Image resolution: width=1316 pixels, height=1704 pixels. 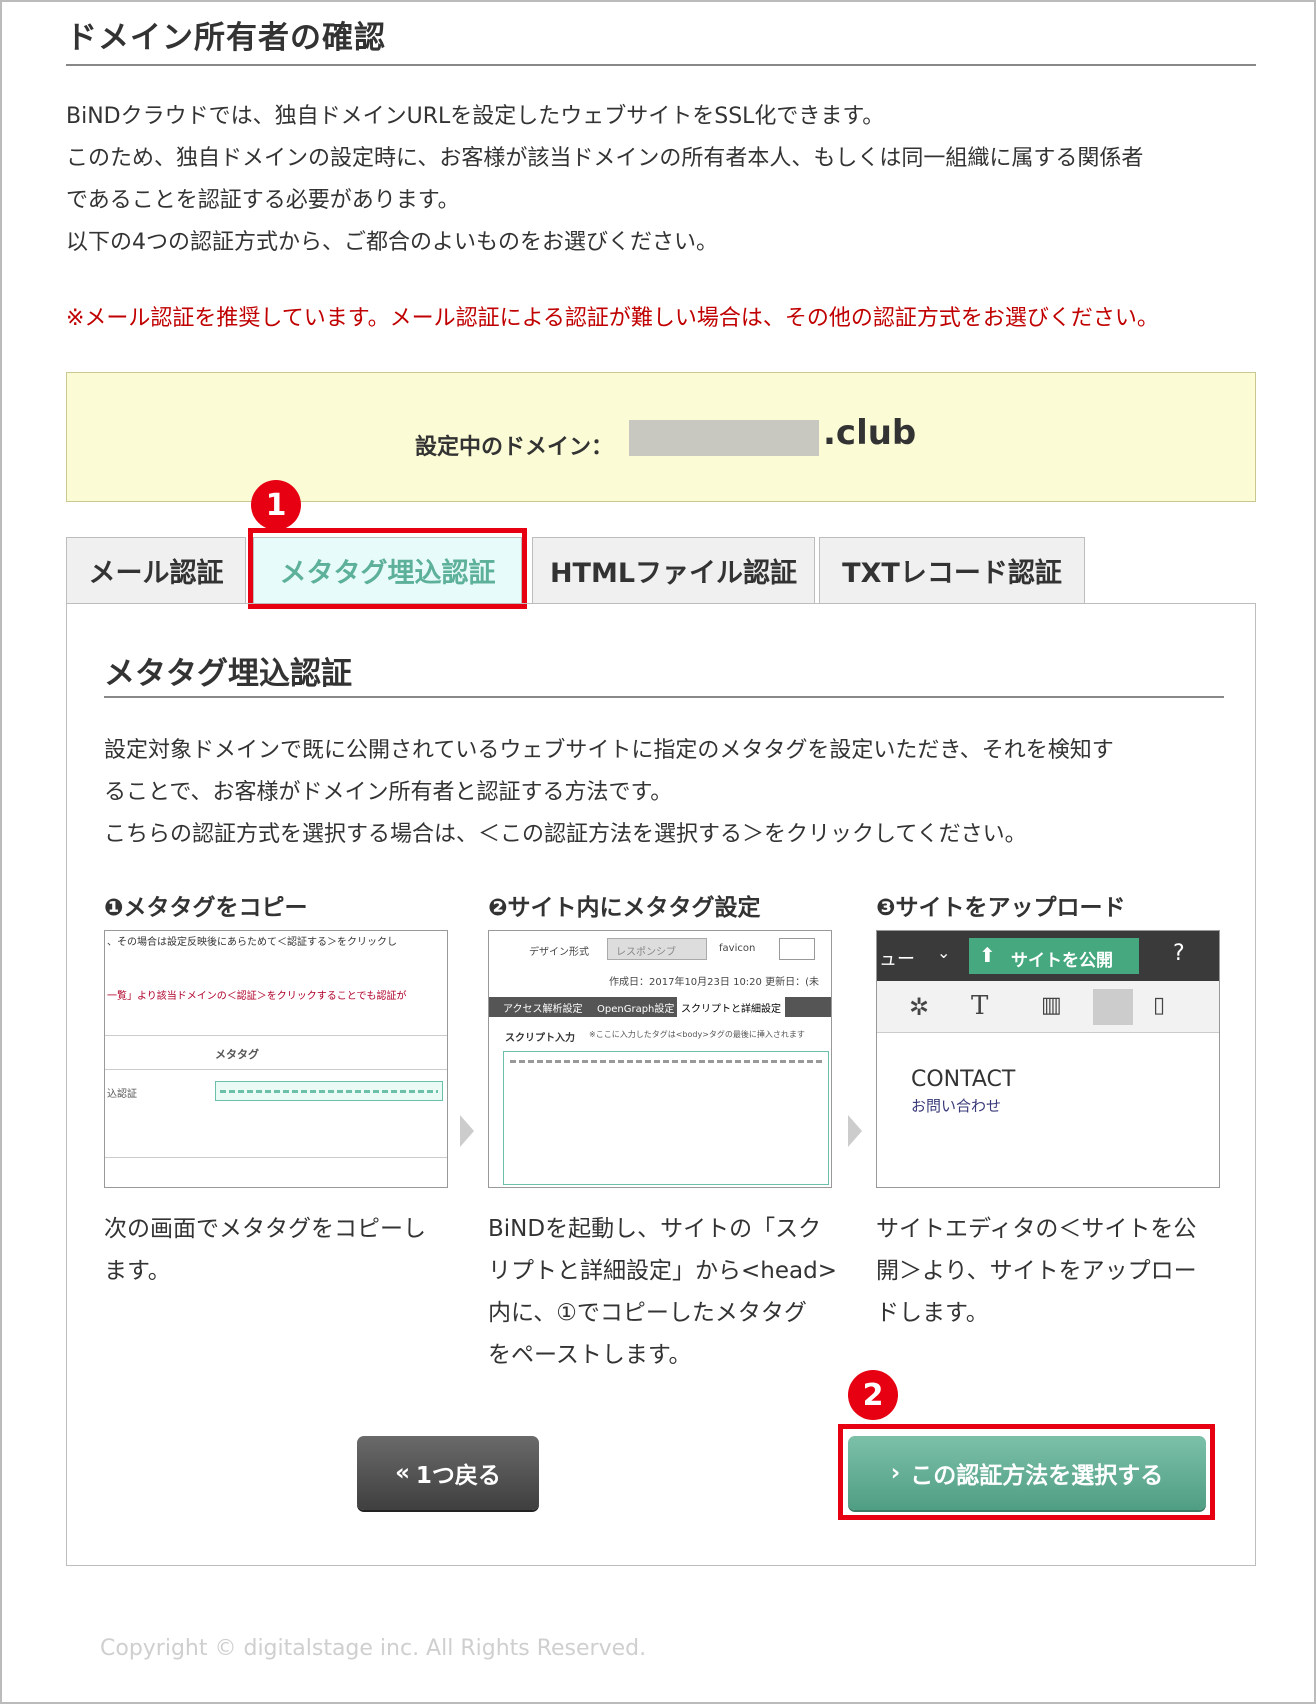 I want to click on domain-suffix: .club, so click(x=870, y=433).